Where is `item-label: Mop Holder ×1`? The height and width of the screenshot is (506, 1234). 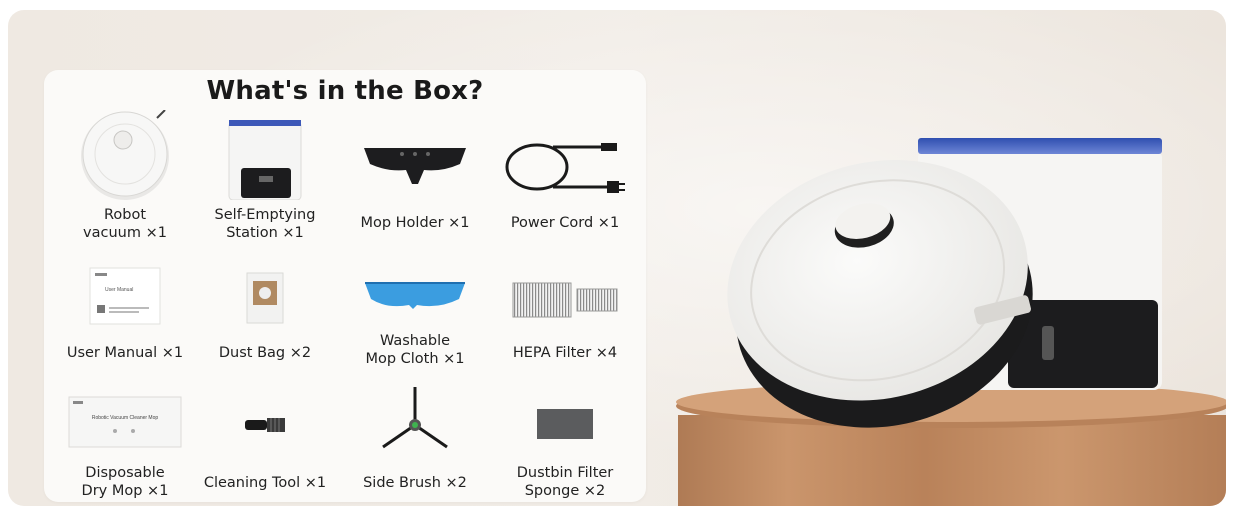
item-label: Mop Holder ×1 is located at coordinates (415, 223).